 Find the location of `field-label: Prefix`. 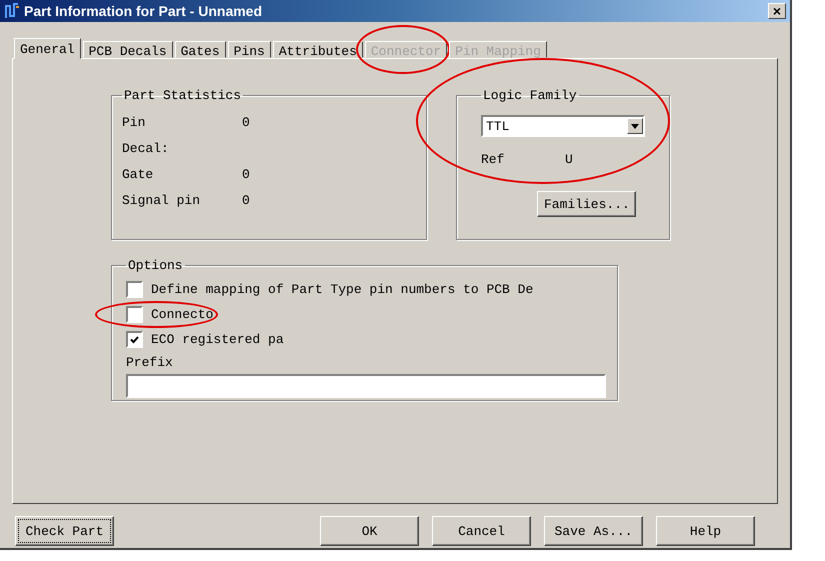

field-label: Prefix is located at coordinates (149, 362).